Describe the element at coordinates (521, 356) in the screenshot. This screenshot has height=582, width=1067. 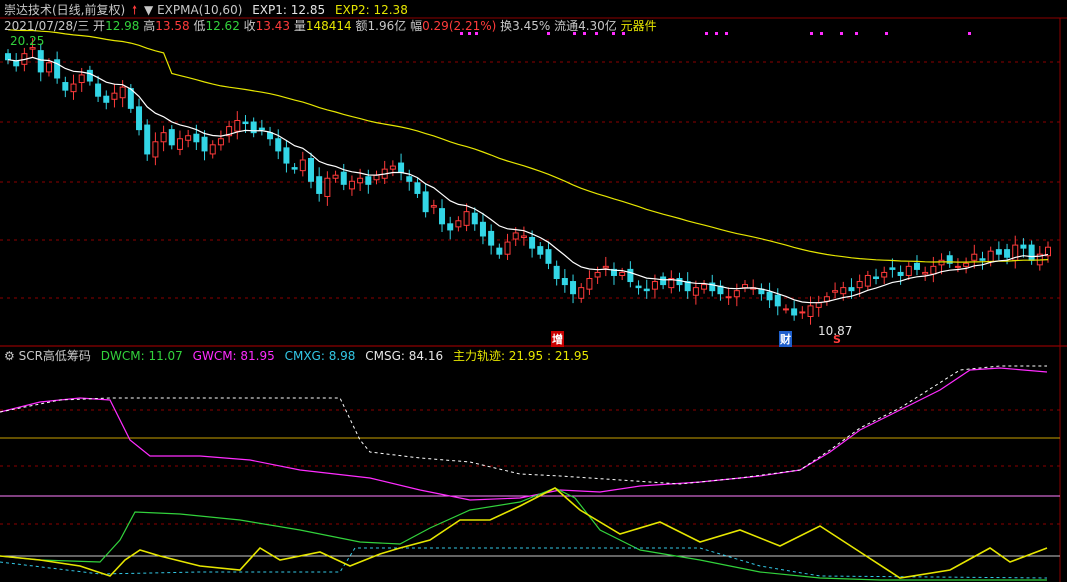
I see `zlgj-value: 主力轨迹: 21.95 : 21.95` at that location.